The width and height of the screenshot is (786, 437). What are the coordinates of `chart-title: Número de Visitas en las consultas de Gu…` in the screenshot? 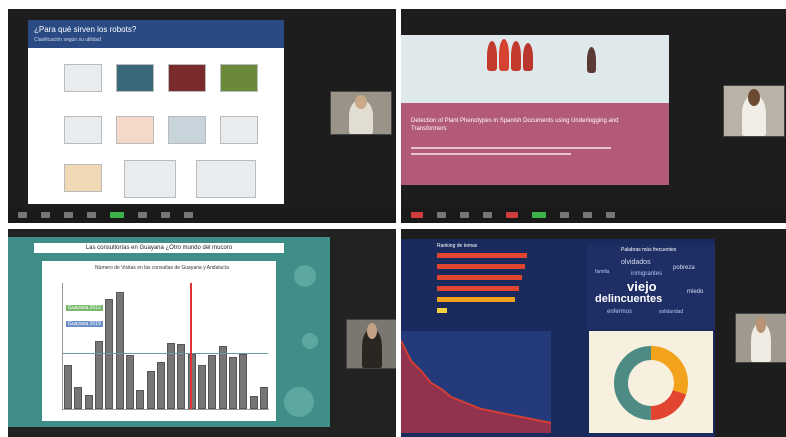 It's located at (162, 268).